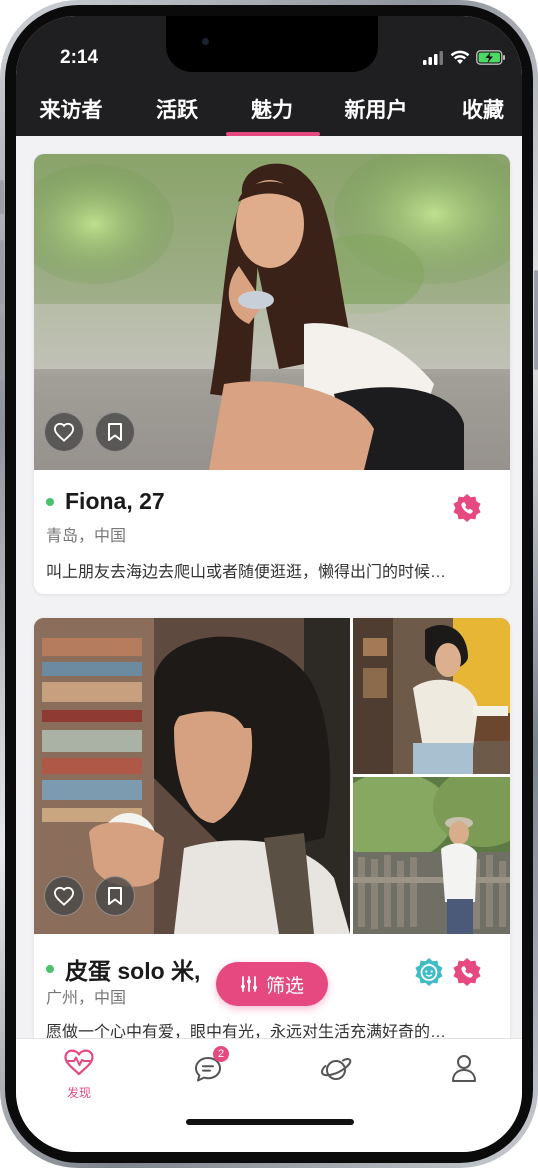  I want to click on photo-woman-fence, so click(431, 855).